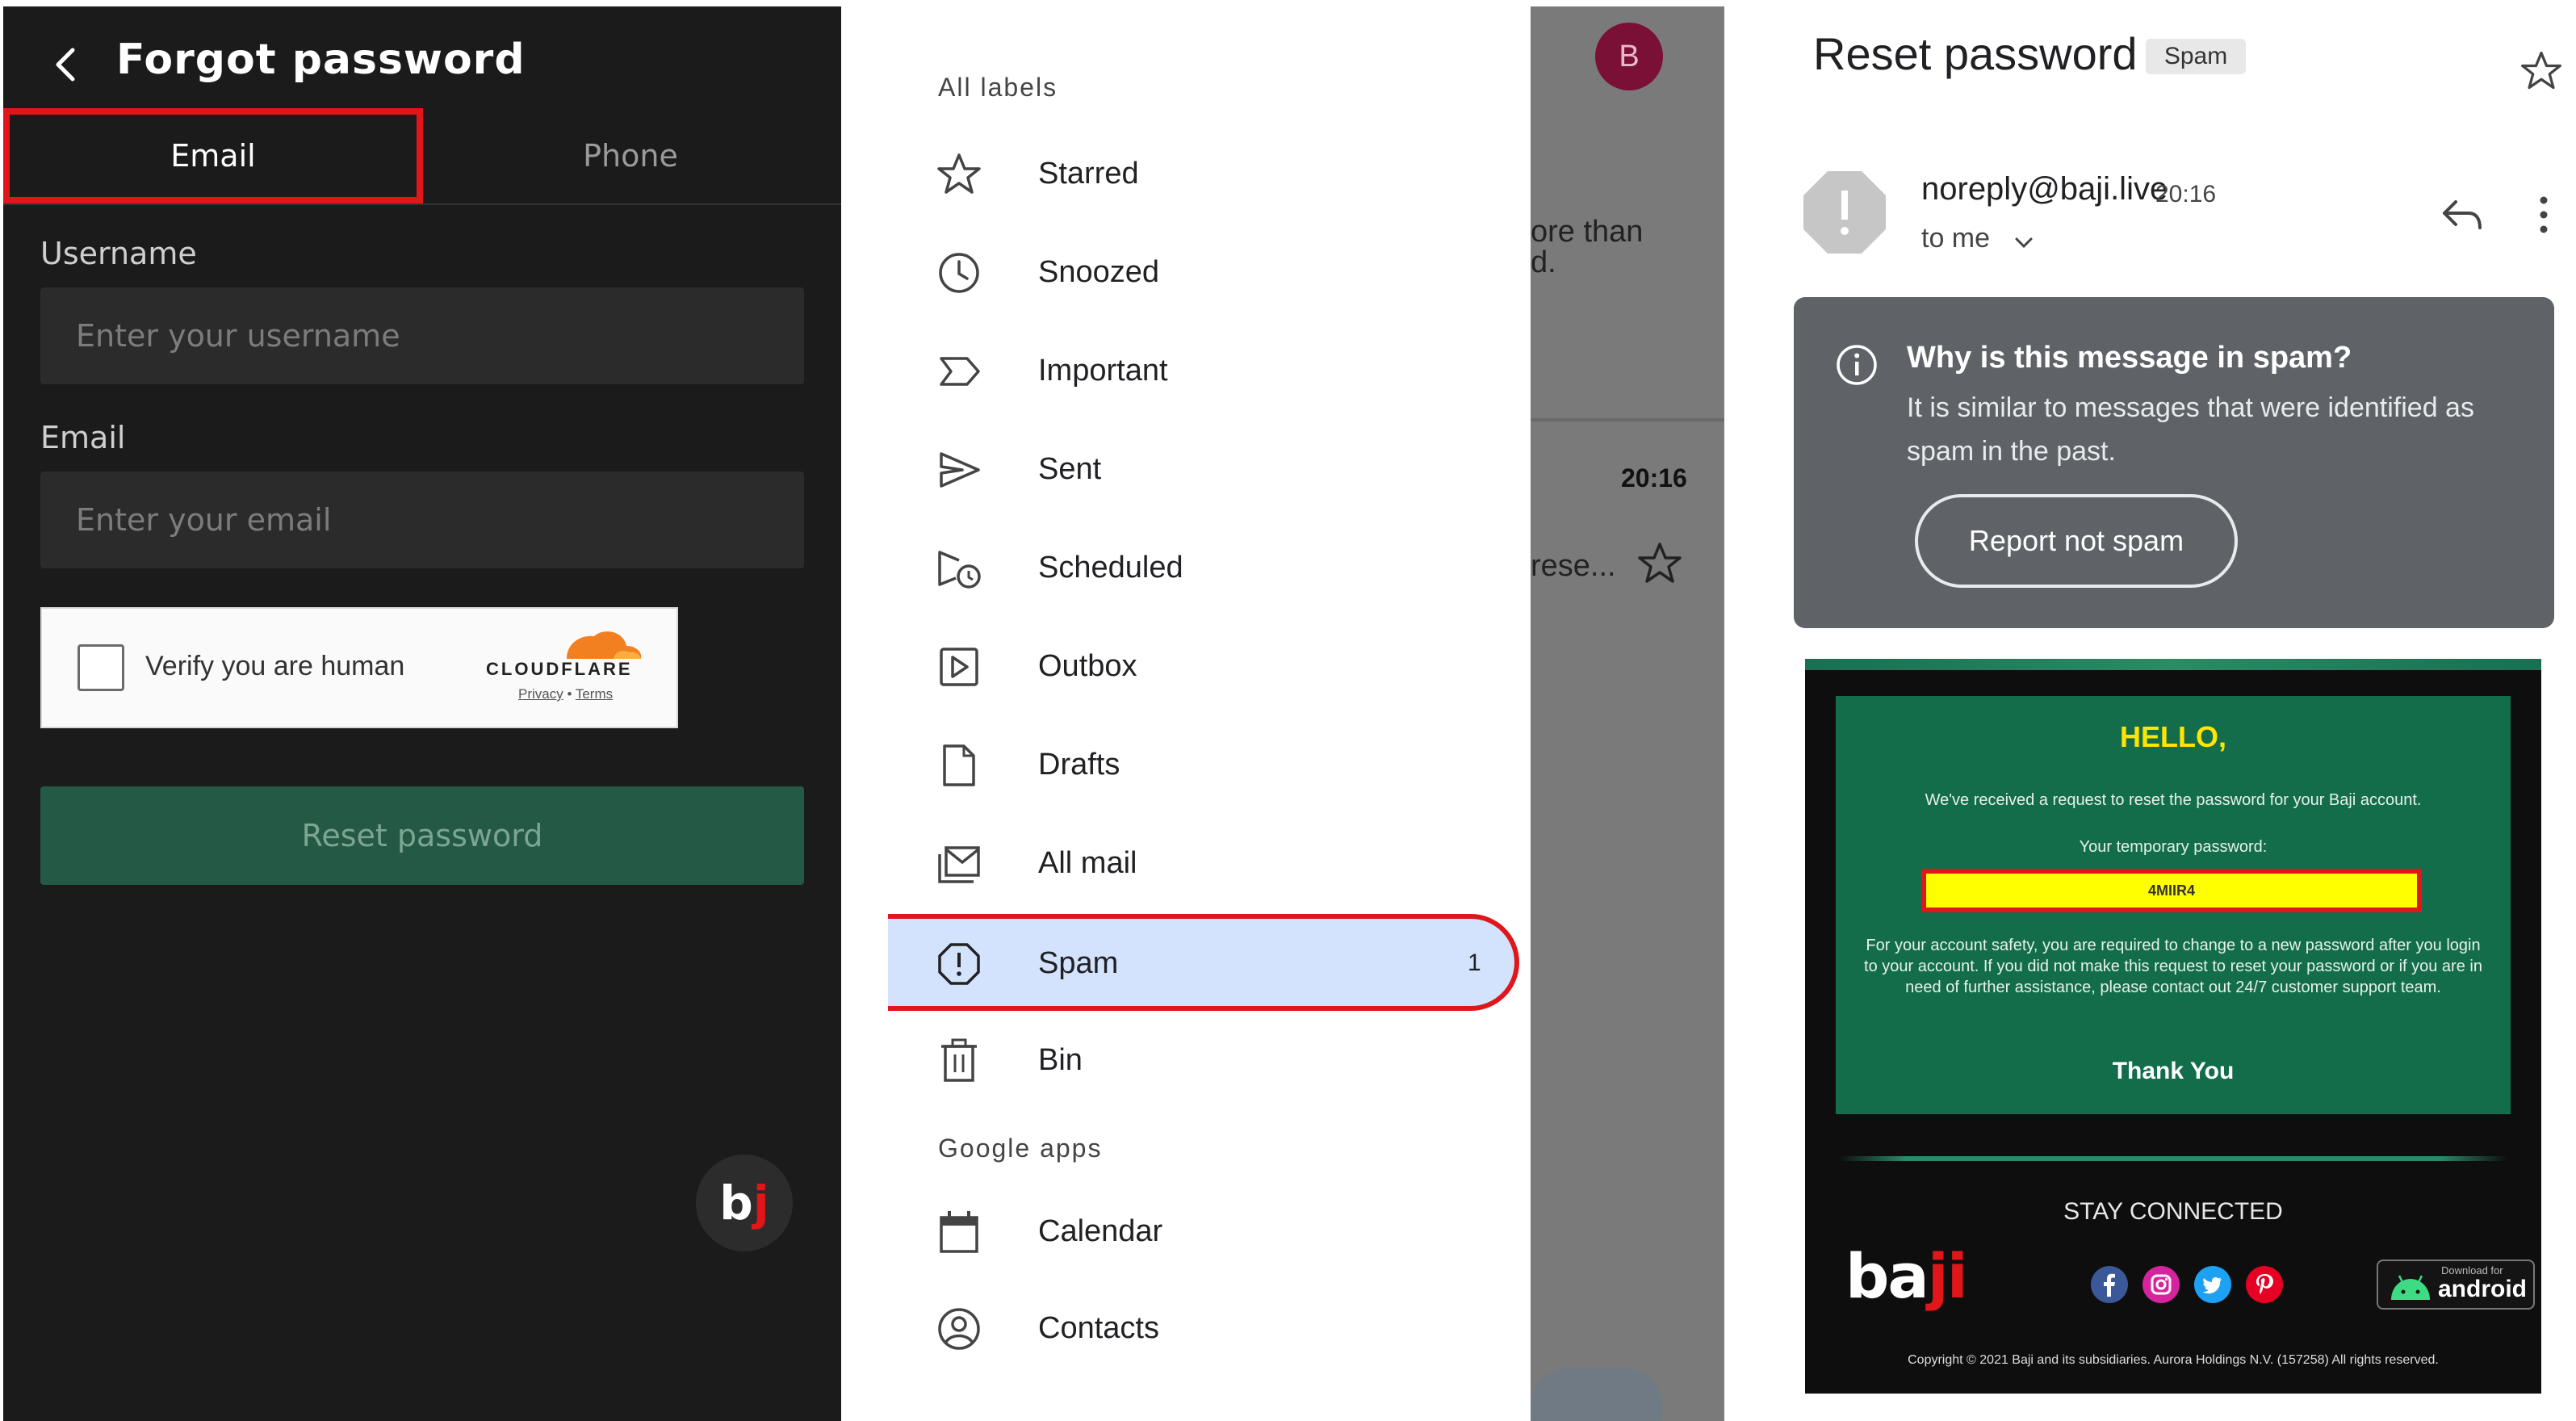  Describe the element at coordinates (960, 372) in the screenshot. I see `important-icon` at that location.